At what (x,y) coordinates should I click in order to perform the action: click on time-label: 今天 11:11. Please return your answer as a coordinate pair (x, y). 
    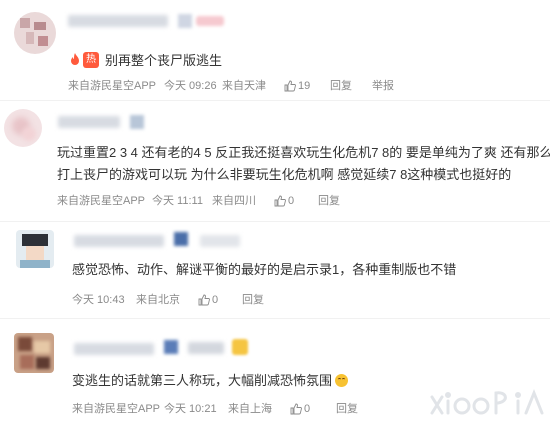
    Looking at the image, I should click on (177, 201).